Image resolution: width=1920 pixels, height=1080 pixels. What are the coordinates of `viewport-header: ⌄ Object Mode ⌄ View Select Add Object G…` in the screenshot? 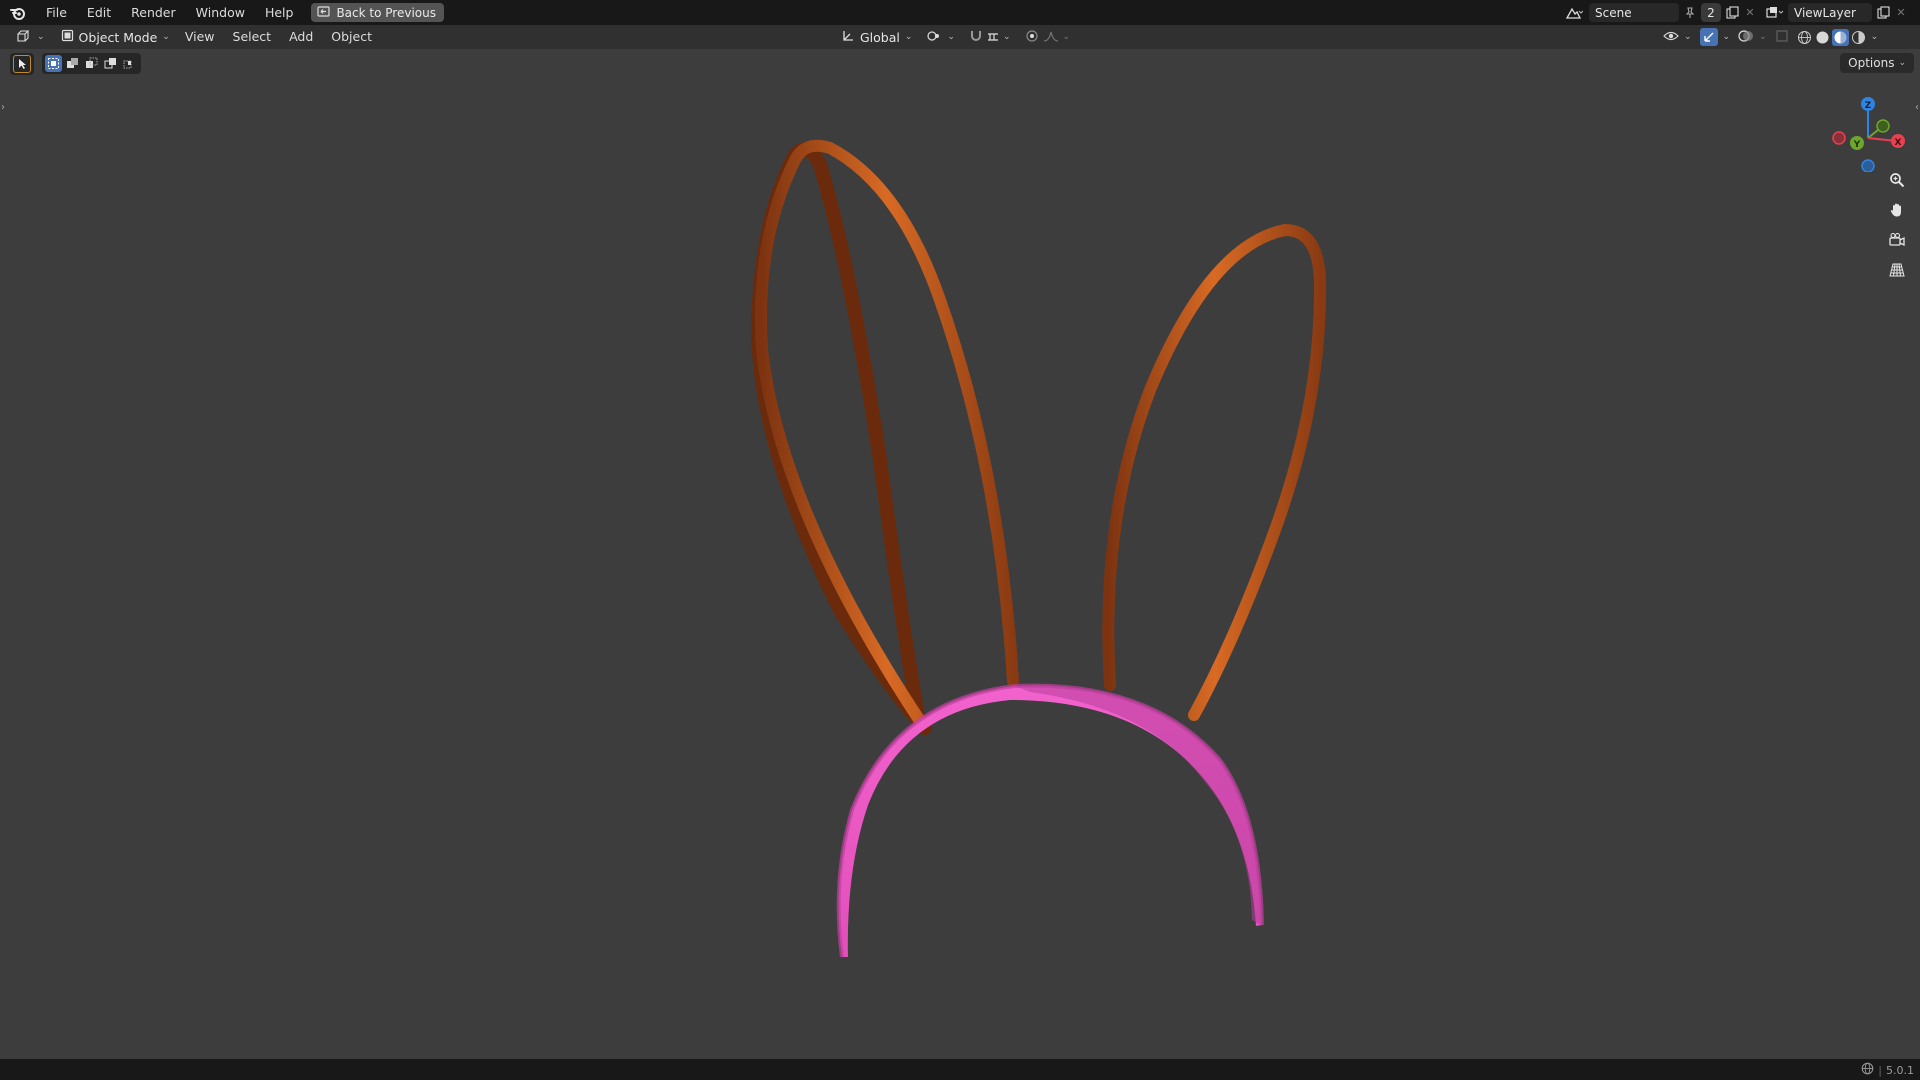 It's located at (960, 37).